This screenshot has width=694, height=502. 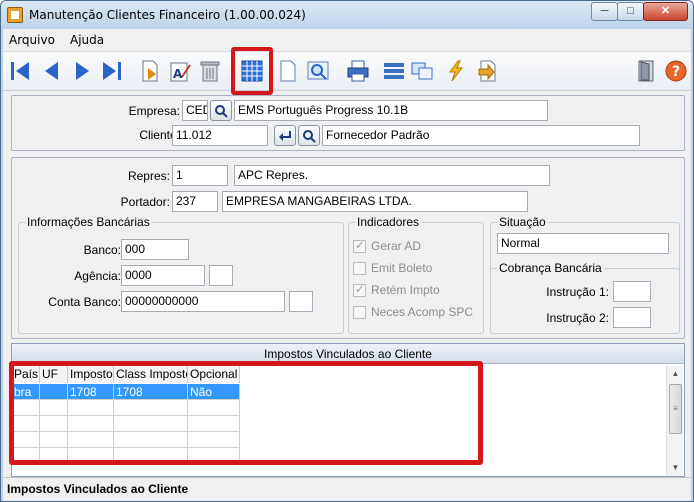 I want to click on instrucao2-label: Instrução 2:, so click(x=577, y=318).